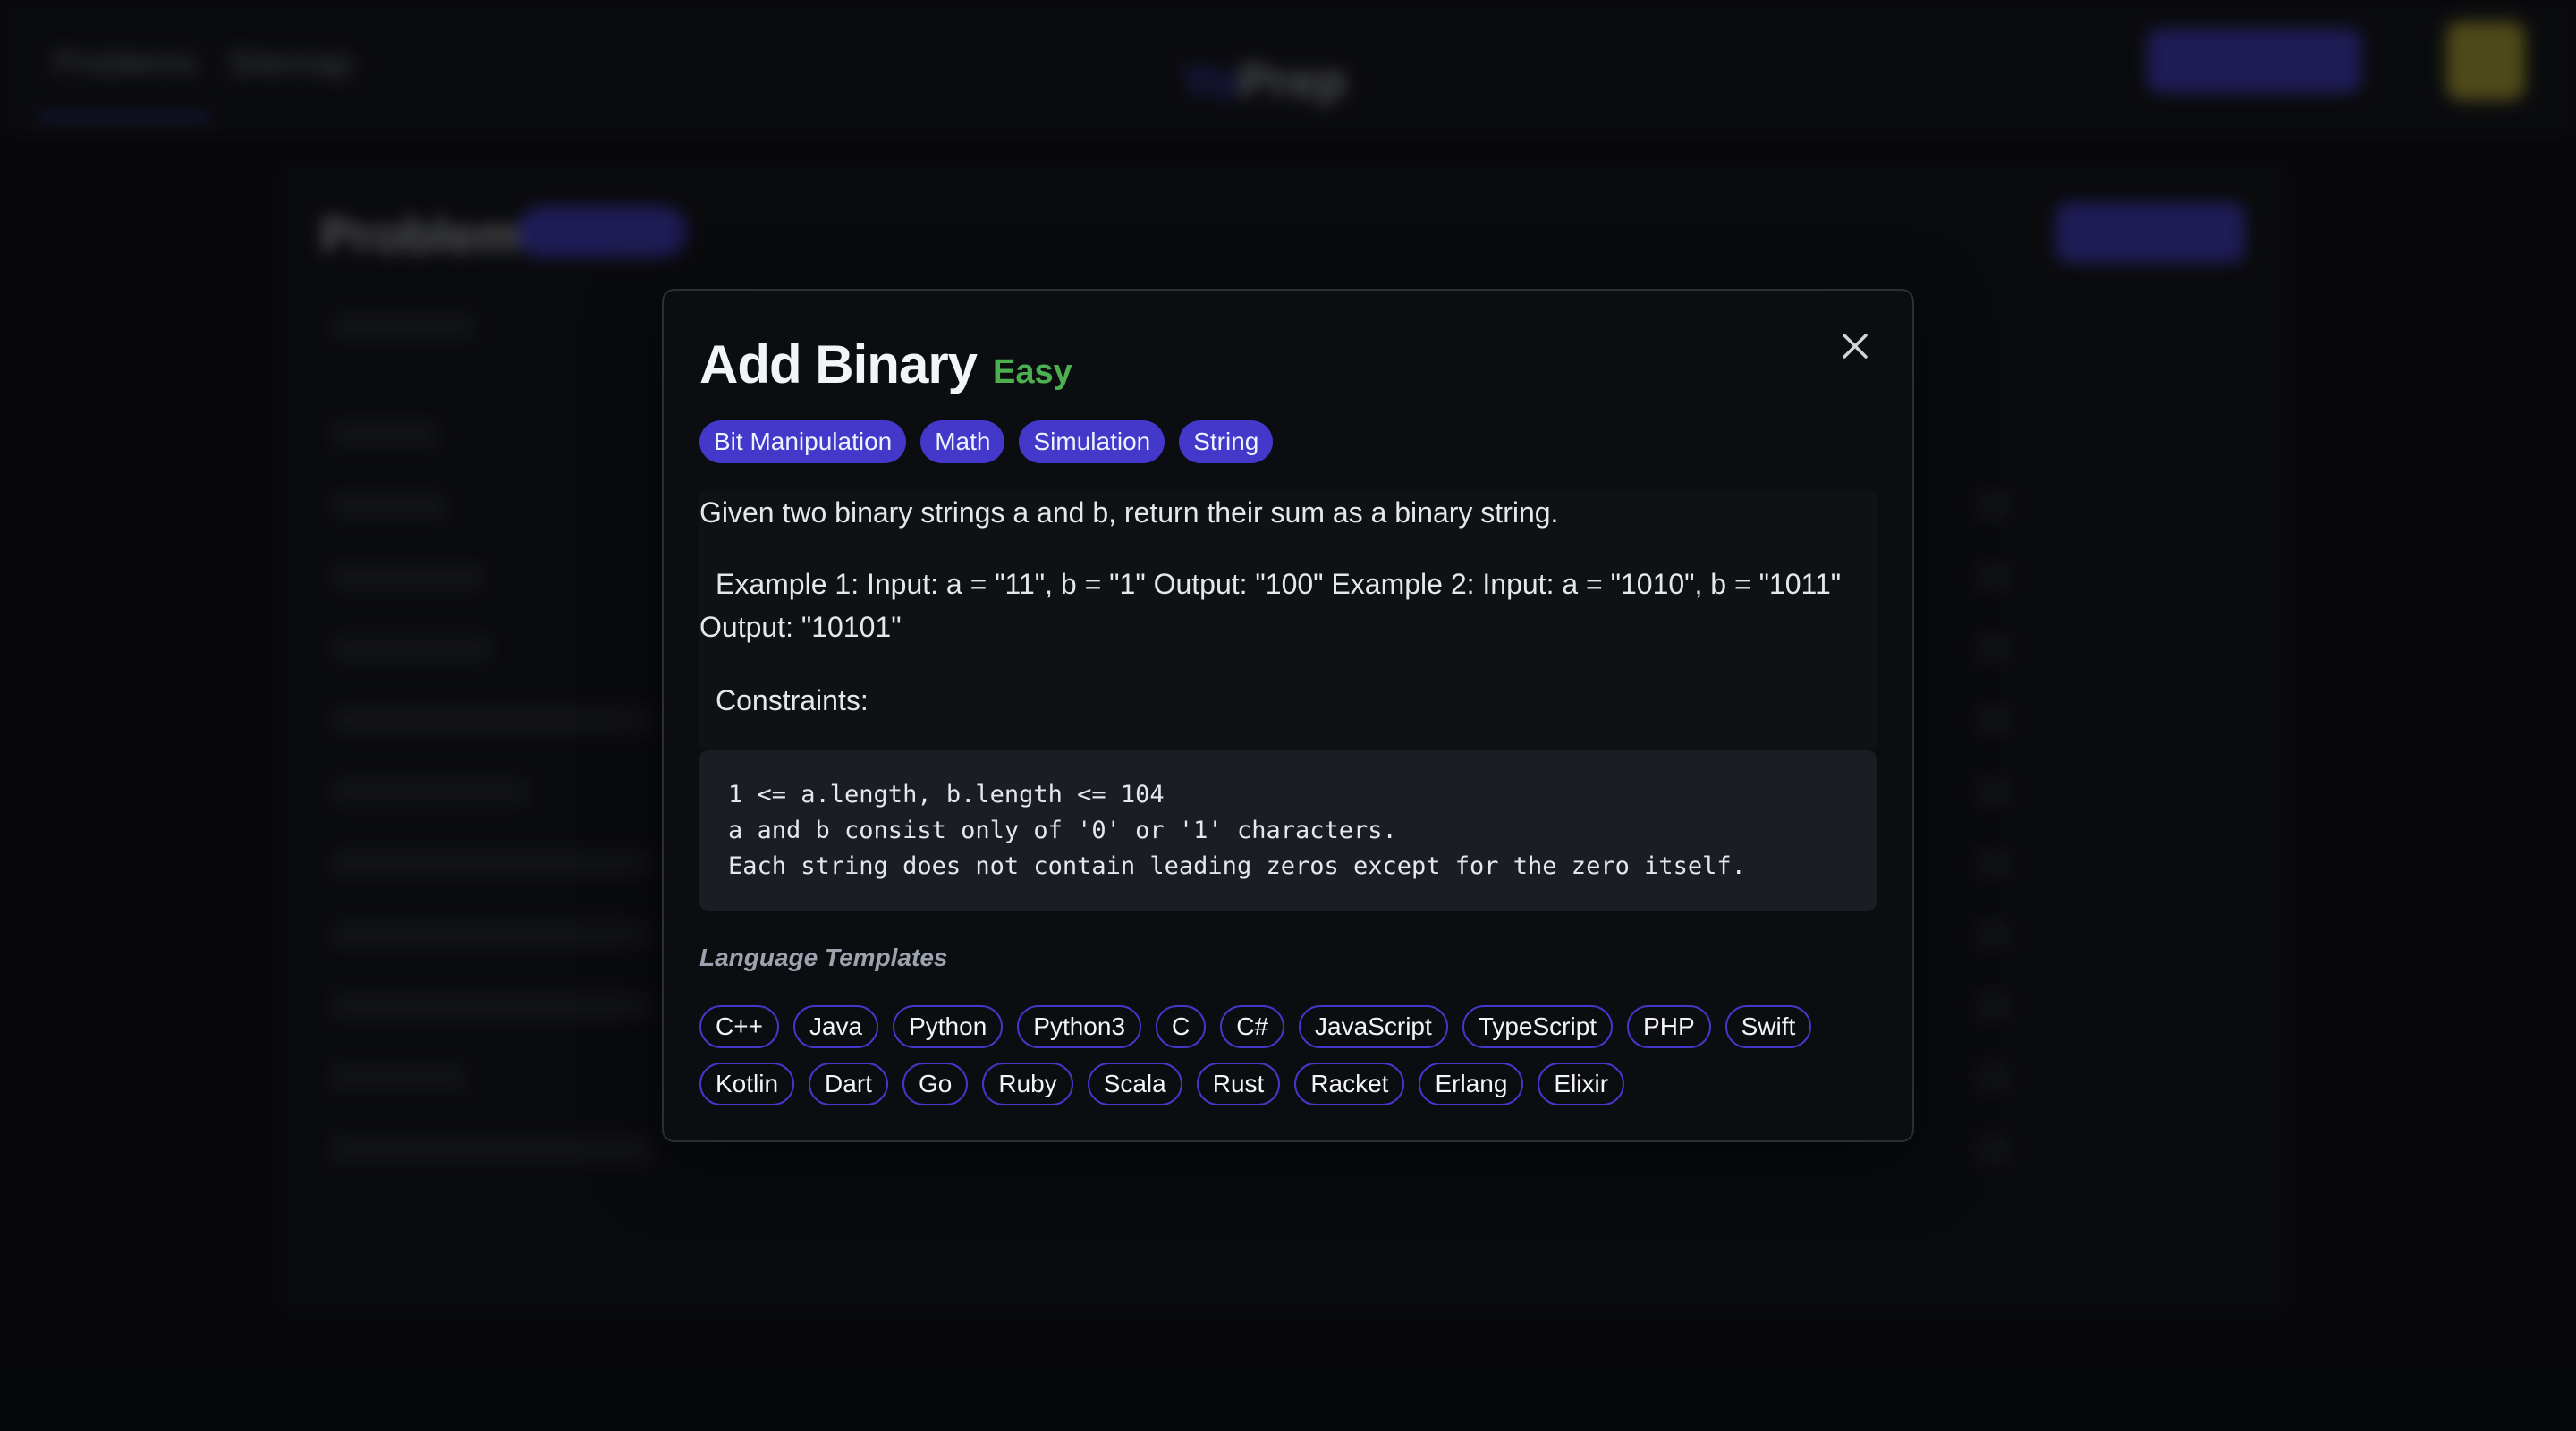  Describe the element at coordinates (835, 1026) in the screenshot. I see `lang-java: Java` at that location.